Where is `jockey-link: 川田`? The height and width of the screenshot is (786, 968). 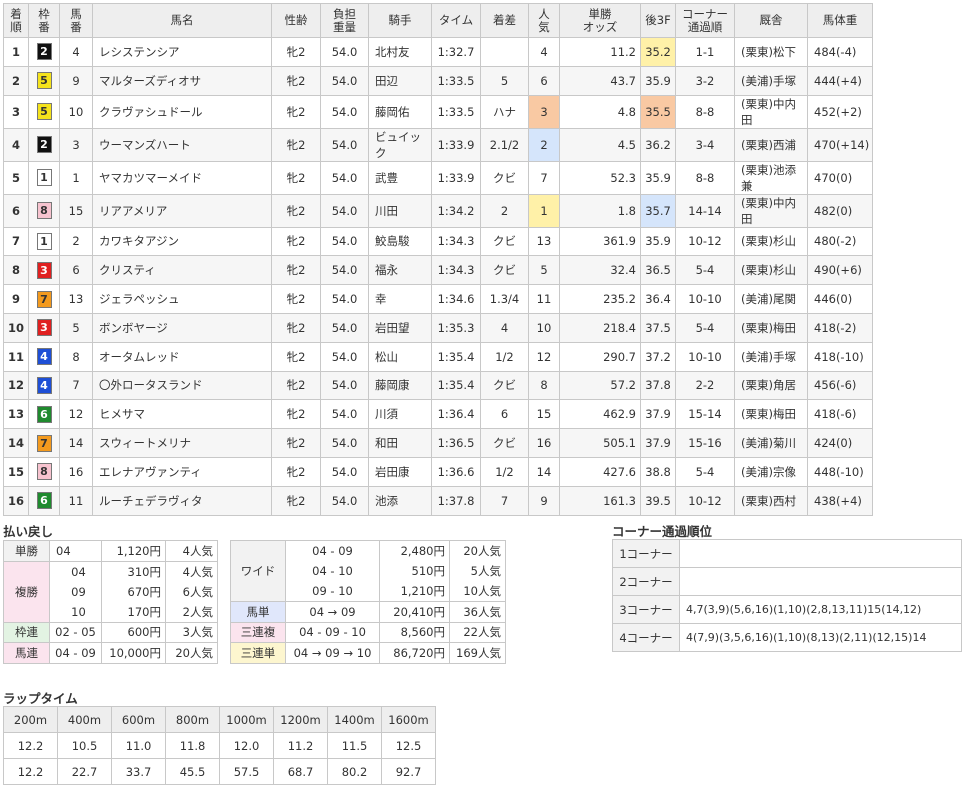
jockey-link: 川田 is located at coordinates (400, 210).